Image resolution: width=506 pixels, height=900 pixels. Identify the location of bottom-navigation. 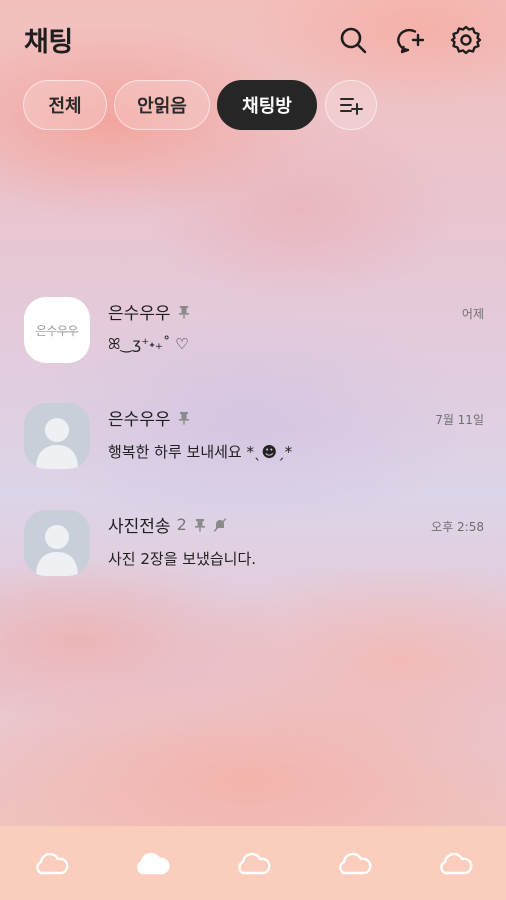
(253, 863).